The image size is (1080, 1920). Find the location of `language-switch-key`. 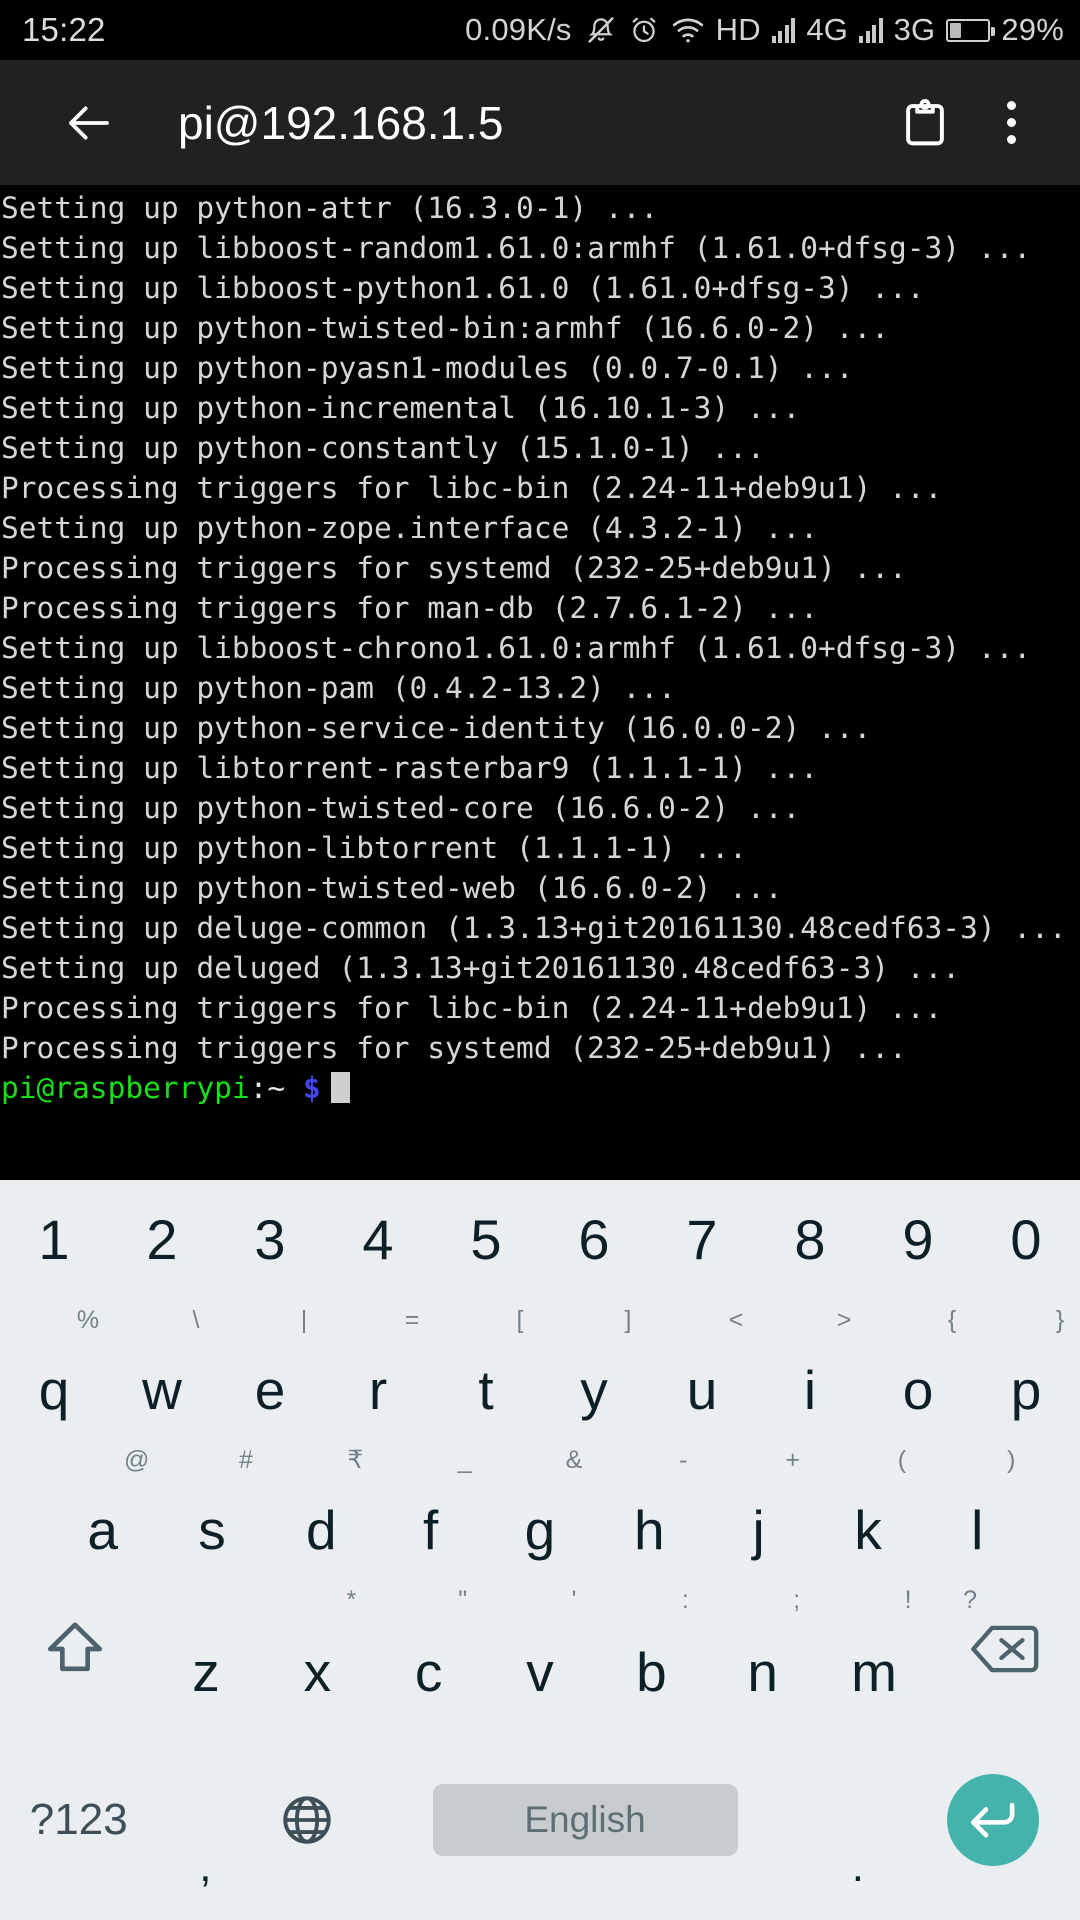

language-switch-key is located at coordinates (306, 1820).